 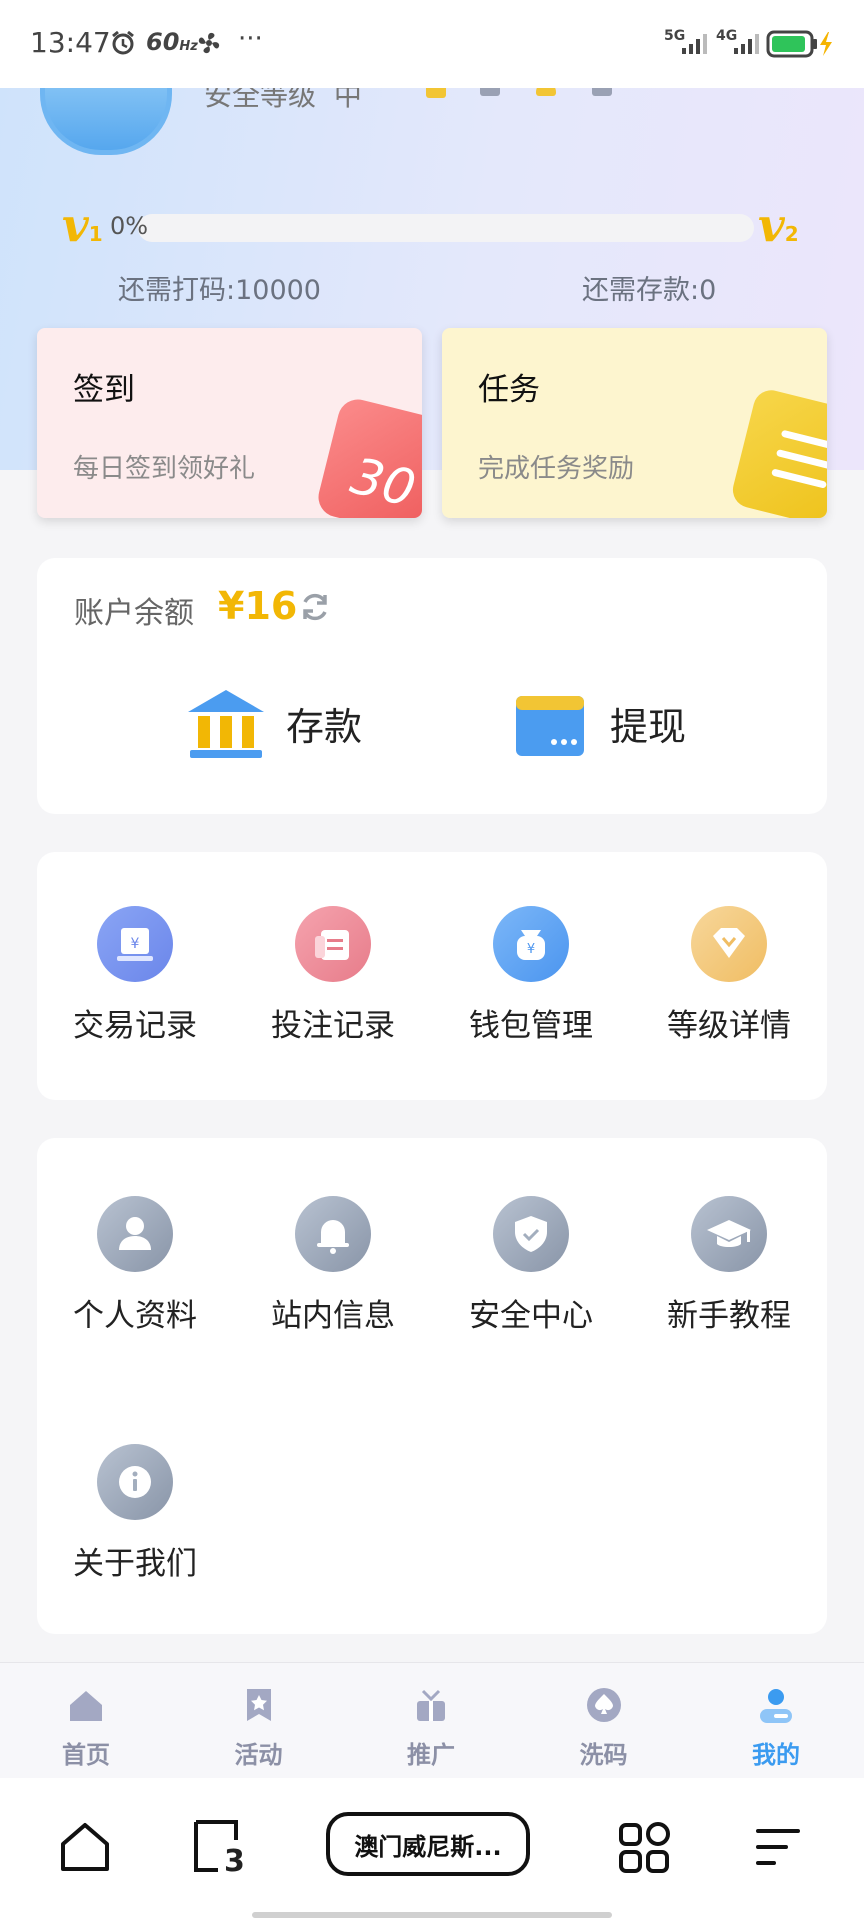 What do you see at coordinates (219, 290) in the screenshot?
I see `need-bet-text: 还需打码:10000` at bounding box center [219, 290].